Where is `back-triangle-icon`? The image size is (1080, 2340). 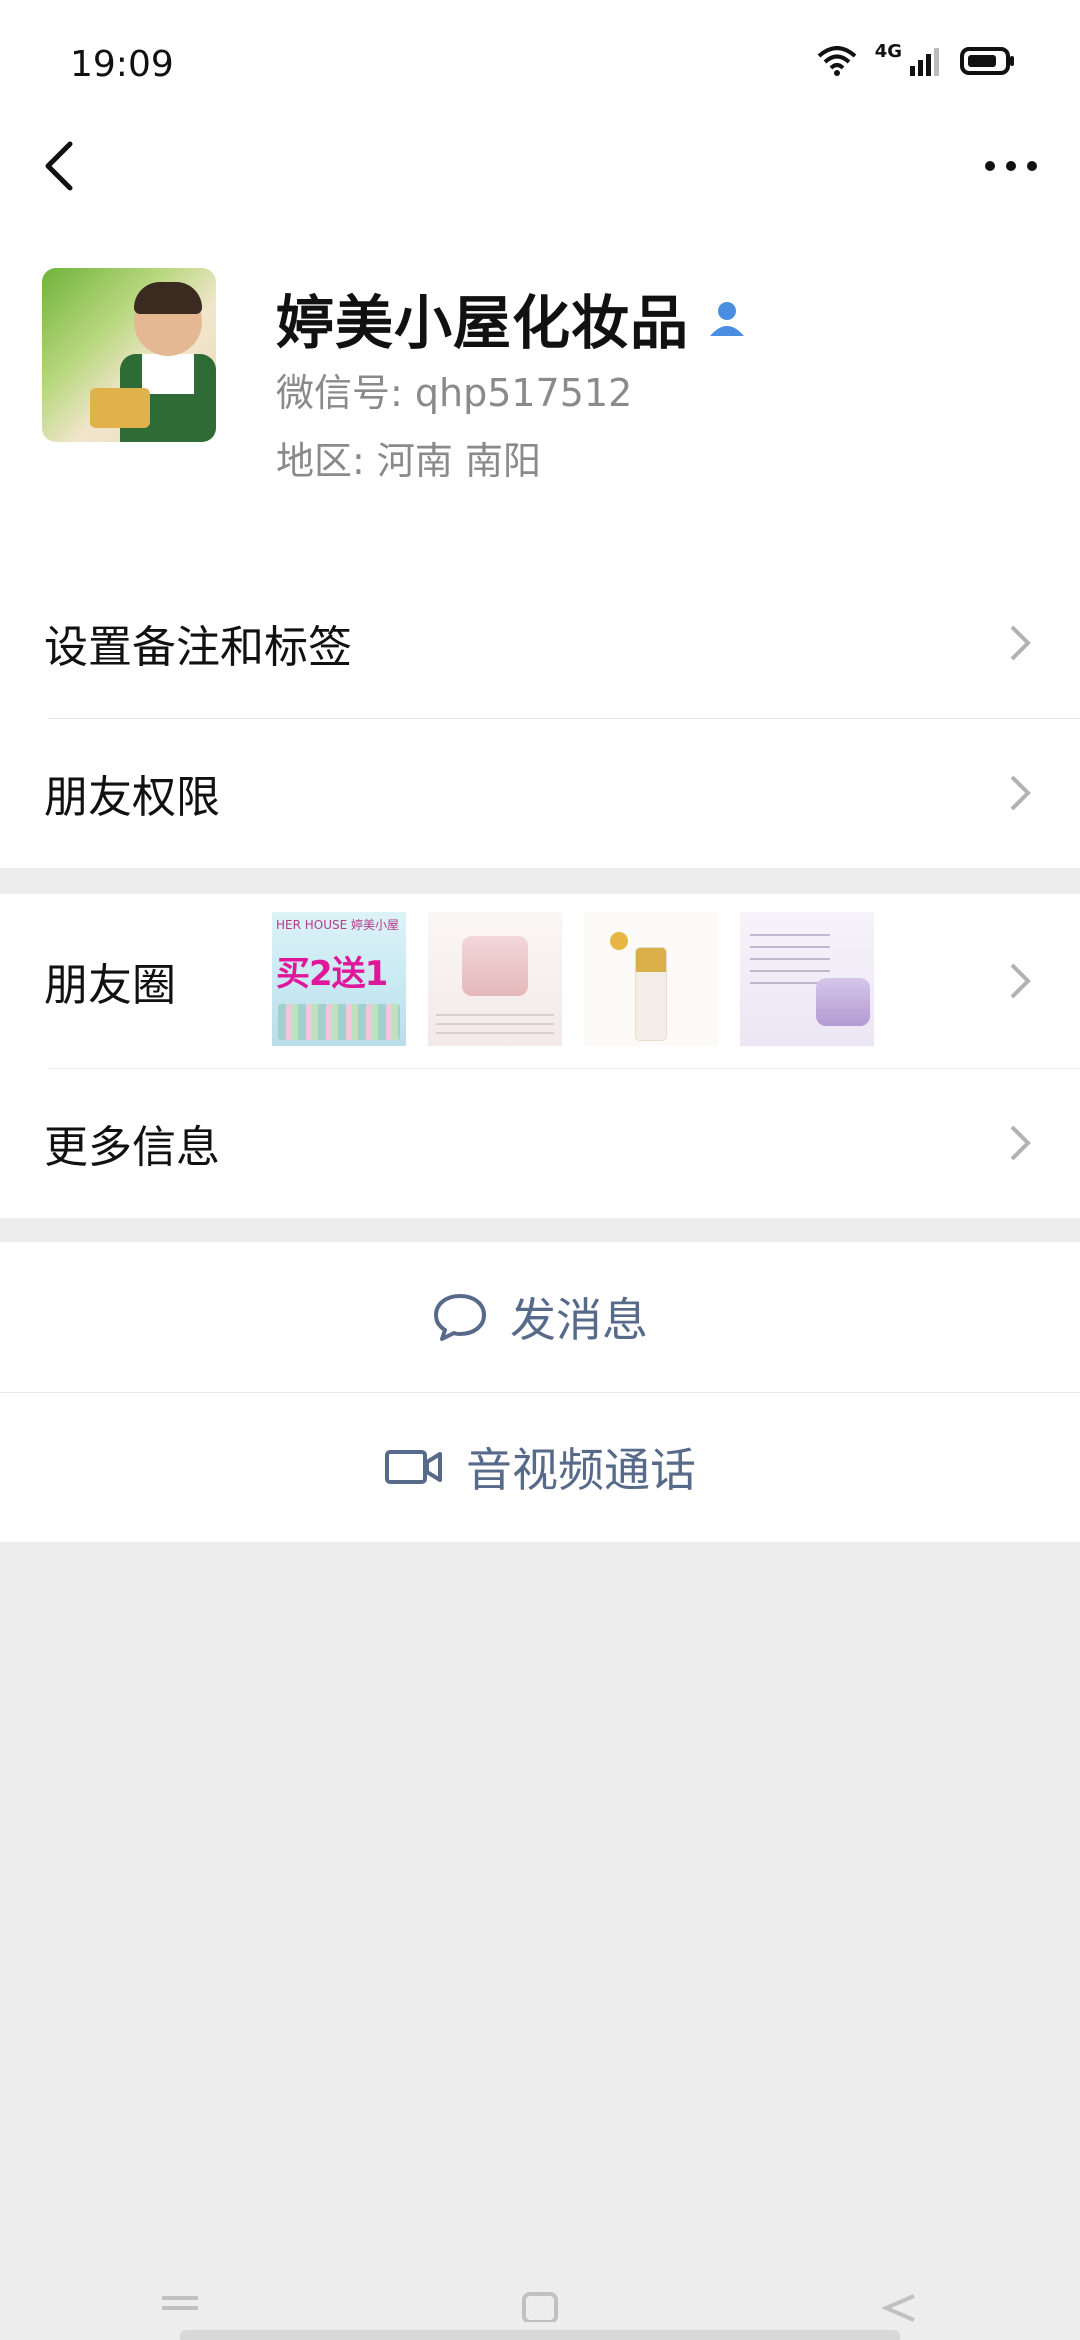
back-triangle-icon is located at coordinates (900, 2307).